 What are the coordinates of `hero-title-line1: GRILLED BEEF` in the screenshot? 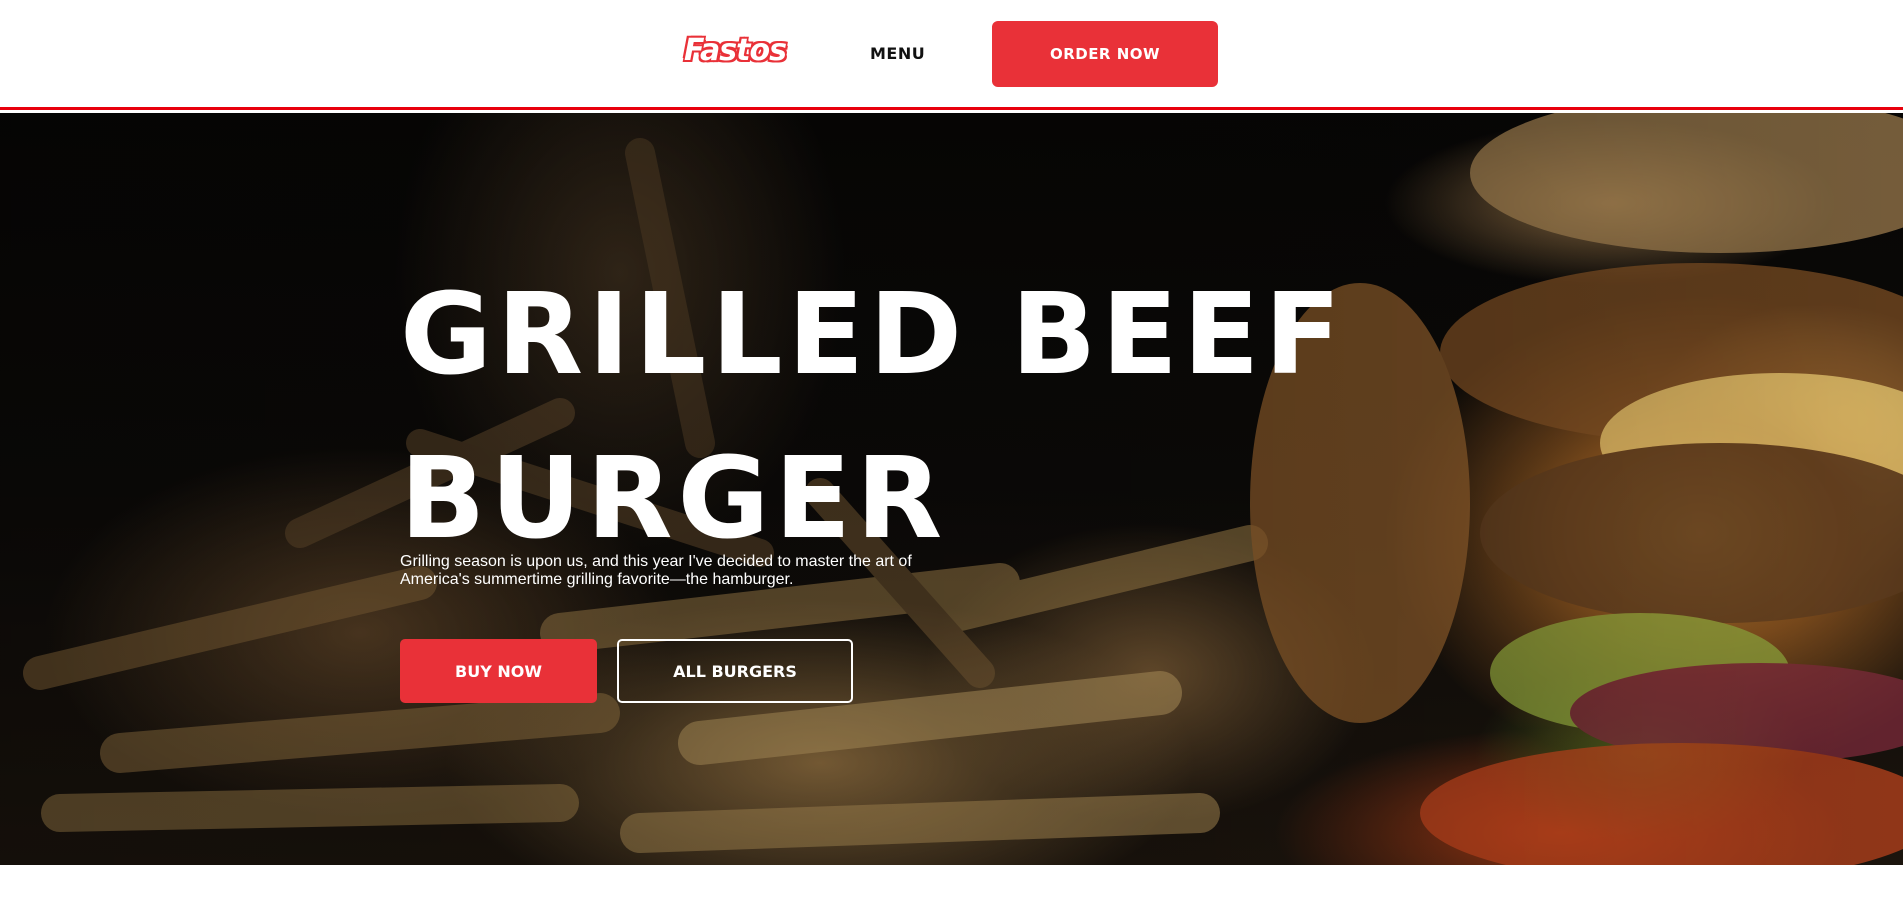 It's located at (873, 335).